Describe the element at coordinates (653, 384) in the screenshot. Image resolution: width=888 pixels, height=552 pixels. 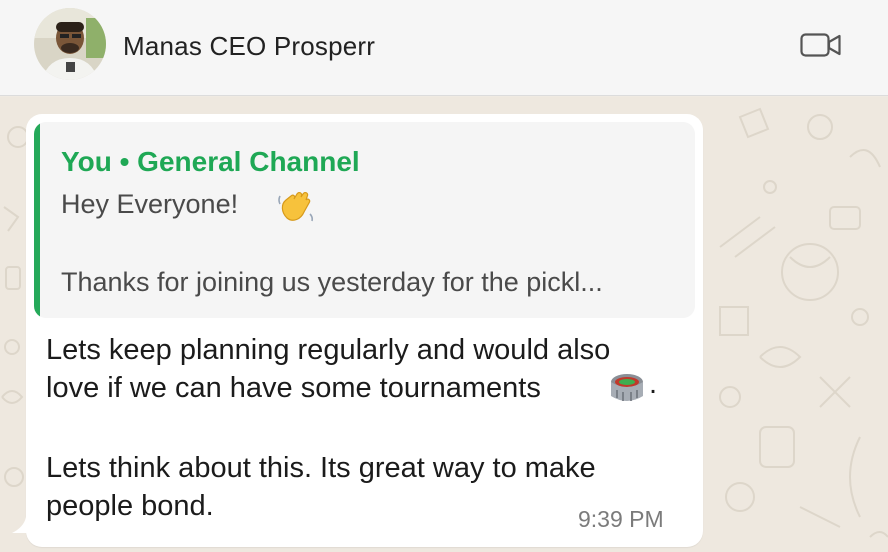
I see `message-line-2-end: .` at that location.